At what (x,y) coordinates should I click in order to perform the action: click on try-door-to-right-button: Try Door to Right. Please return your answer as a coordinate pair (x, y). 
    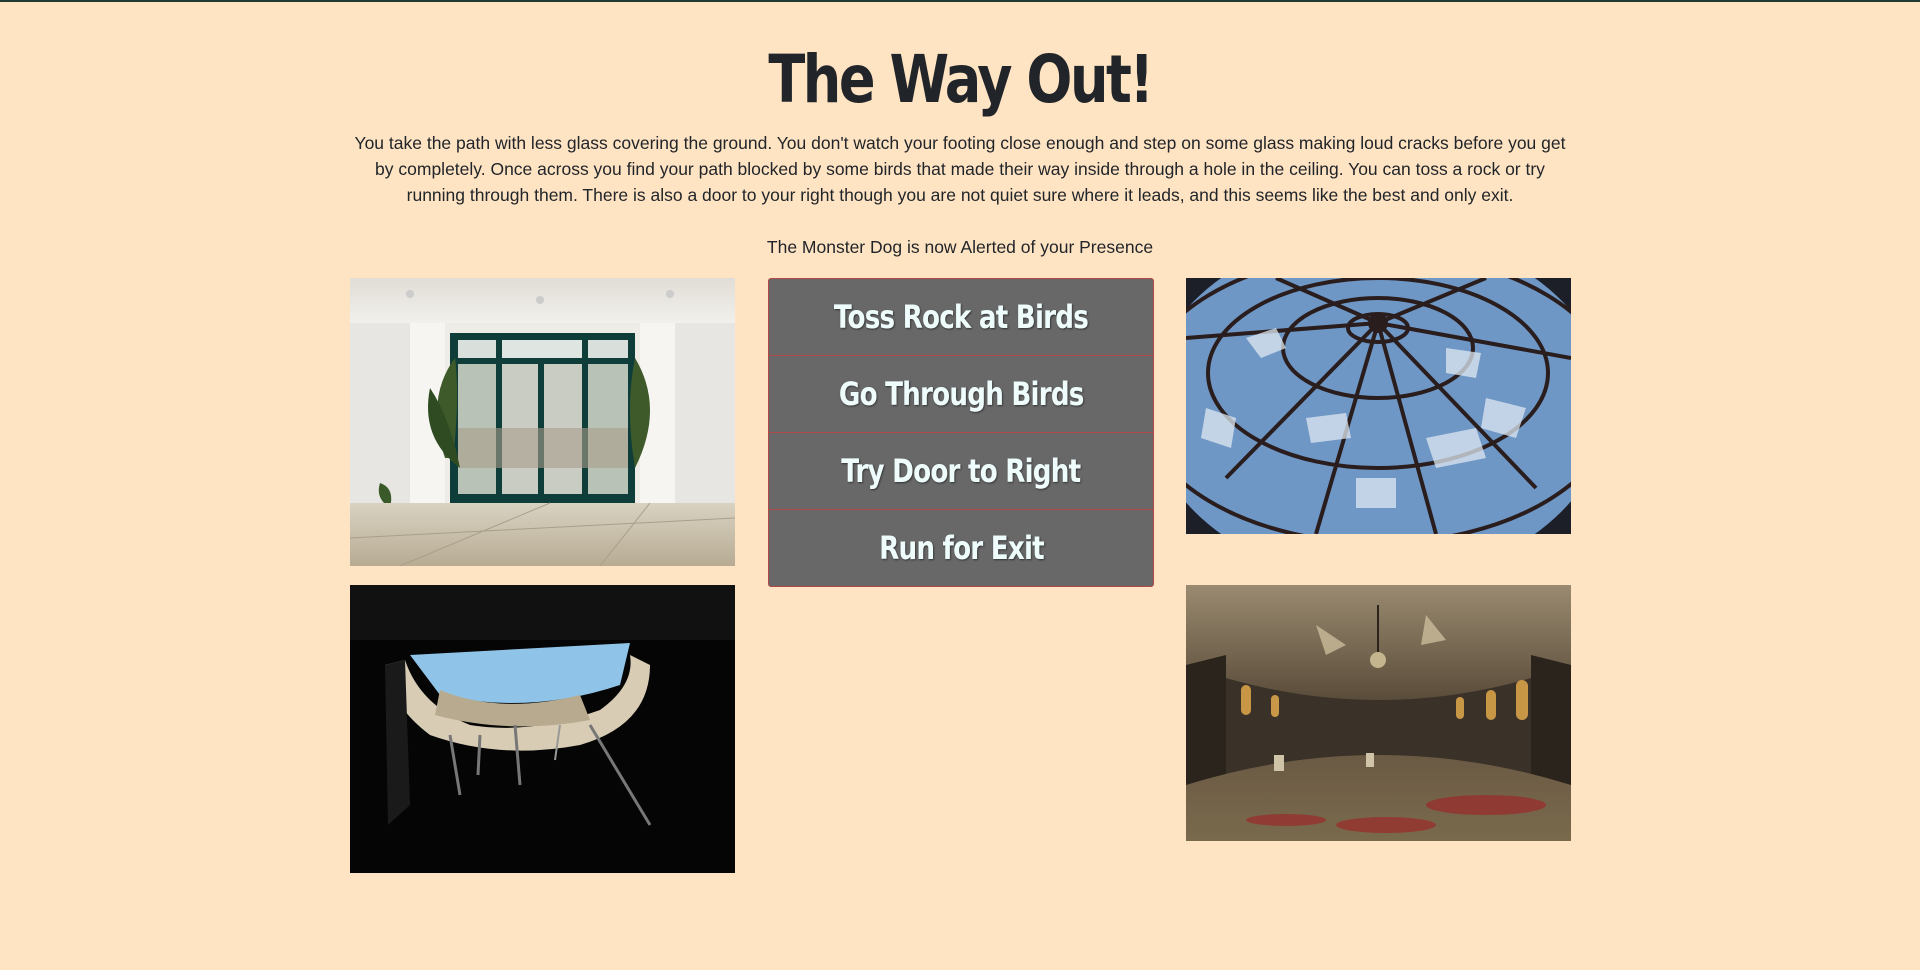
    Looking at the image, I should click on (961, 471).